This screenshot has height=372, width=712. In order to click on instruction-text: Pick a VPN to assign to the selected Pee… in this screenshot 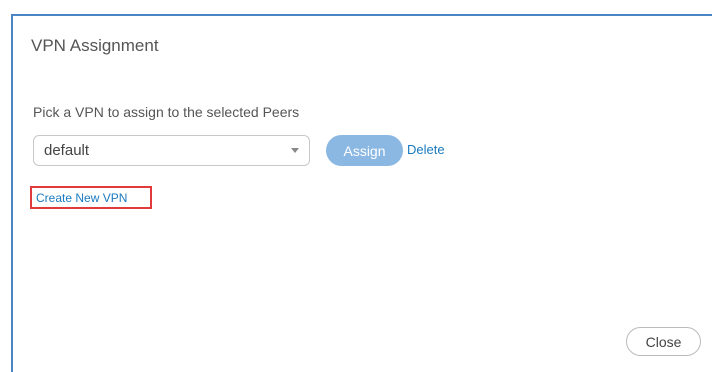, I will do `click(166, 112)`.